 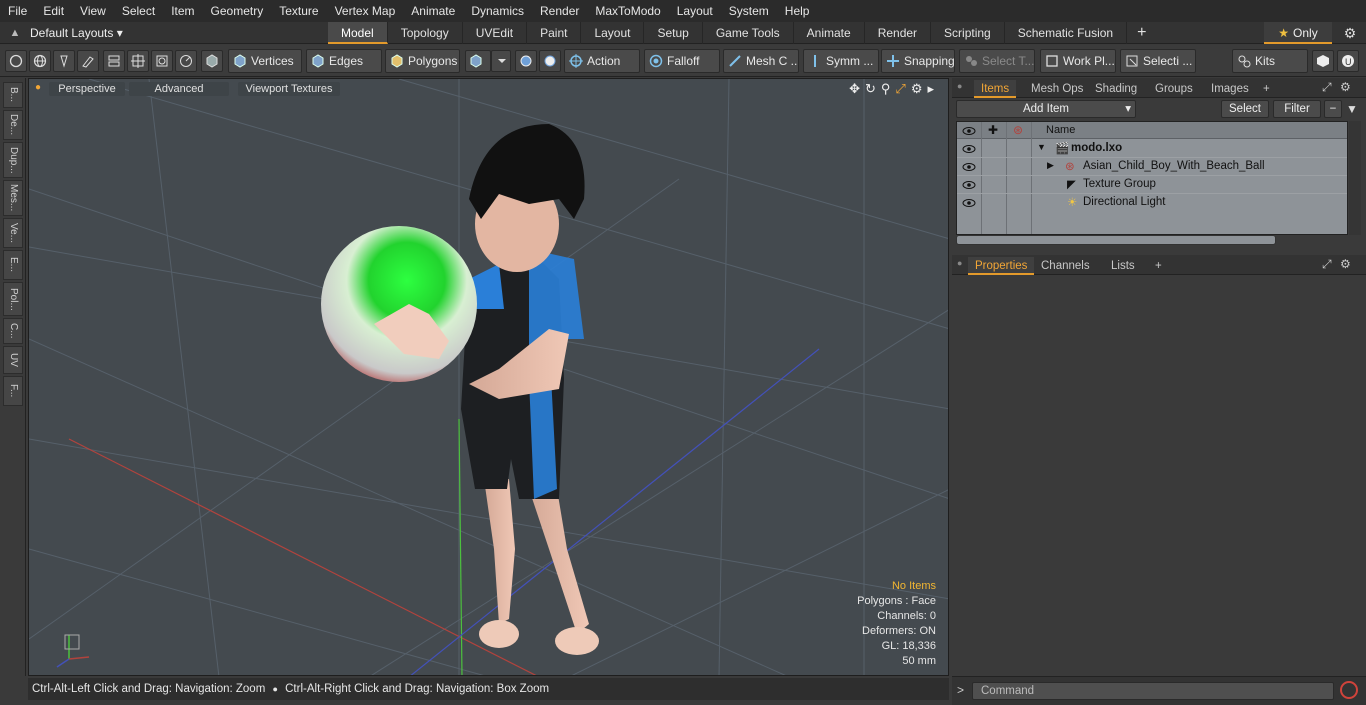 What do you see at coordinates (917, 89) in the screenshot?
I see `viewport-settings-icon: ⚙` at bounding box center [917, 89].